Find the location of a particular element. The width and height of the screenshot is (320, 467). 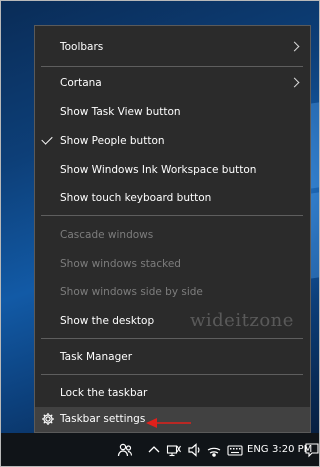

menu-item-cortana: Cortana is located at coordinates (172, 83).